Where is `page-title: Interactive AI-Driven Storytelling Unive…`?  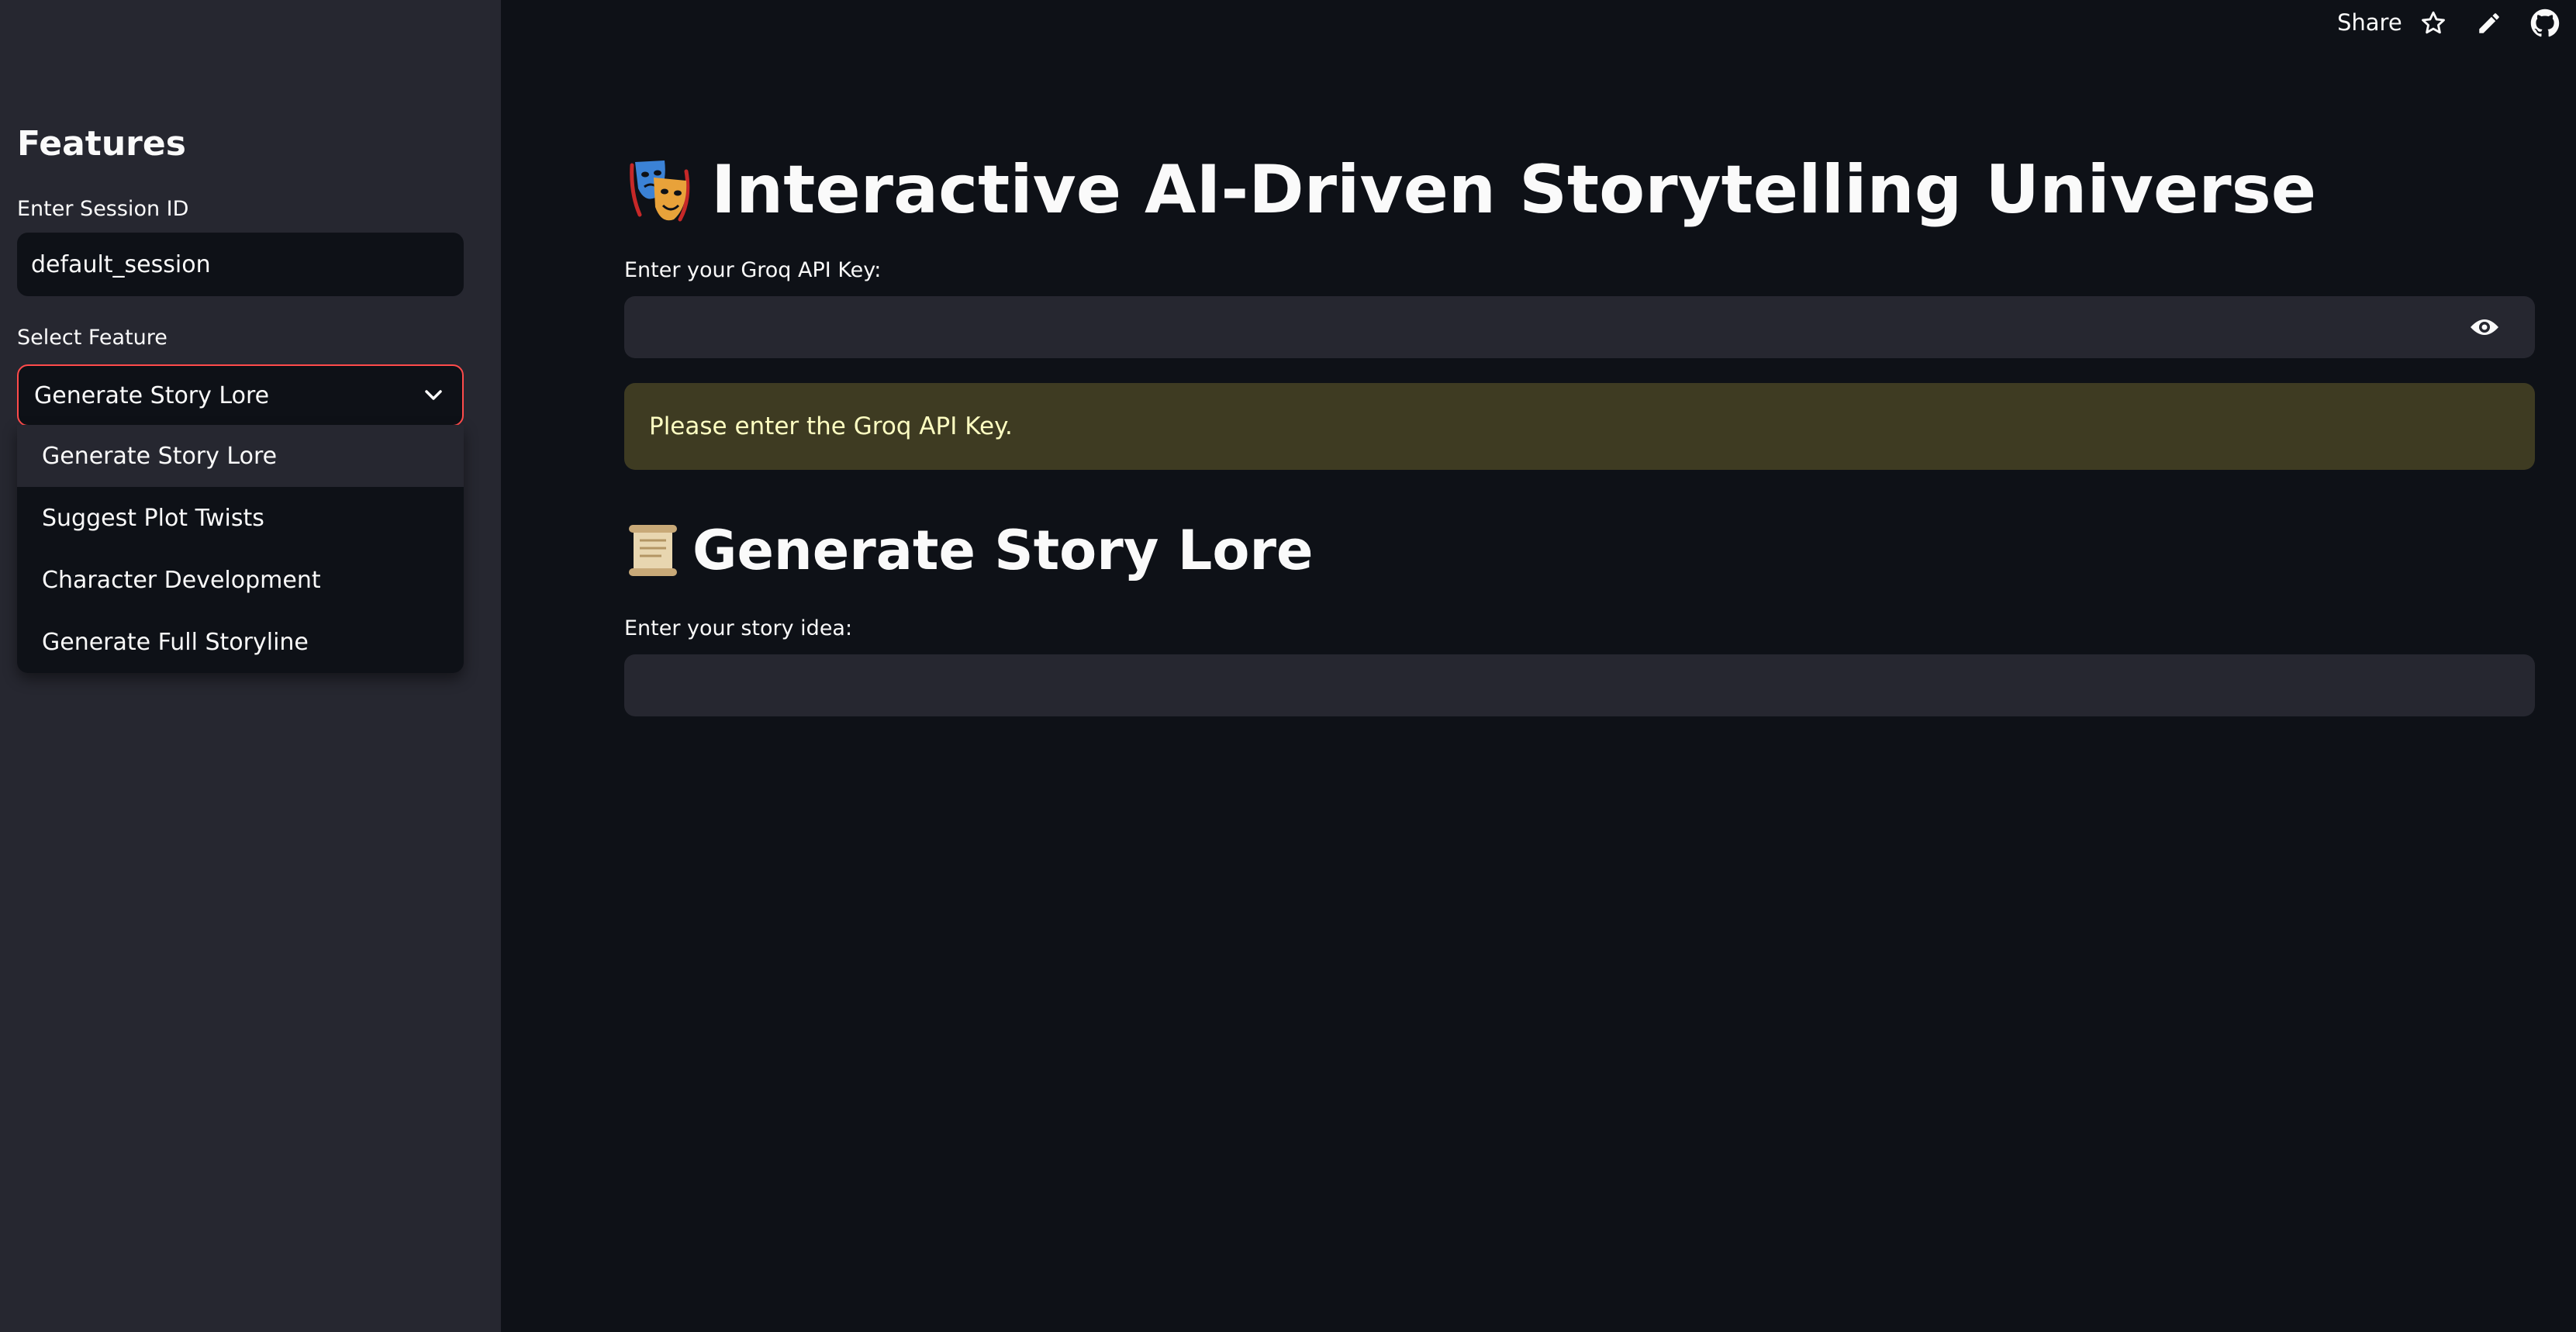 page-title: Interactive AI-Driven Storytelling Unive… is located at coordinates (1470, 190).